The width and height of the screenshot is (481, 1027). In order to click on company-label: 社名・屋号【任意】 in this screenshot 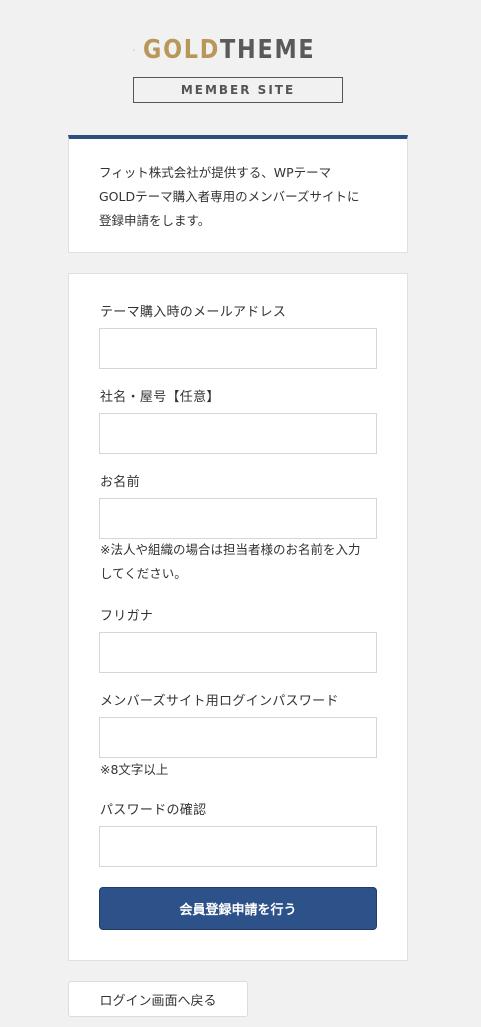, I will do `click(160, 397)`.